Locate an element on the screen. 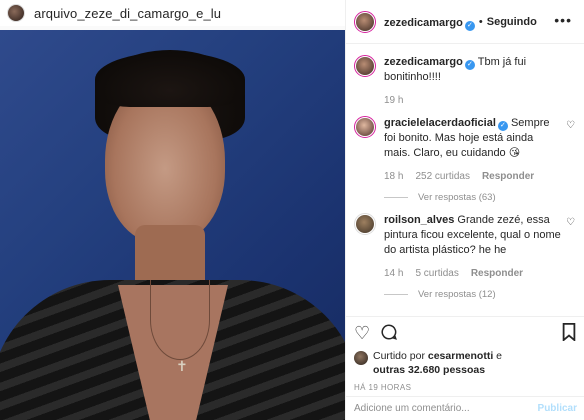  post-header: zezedicamargo ✓ • Seguindo ••• is located at coordinates (465, 22).